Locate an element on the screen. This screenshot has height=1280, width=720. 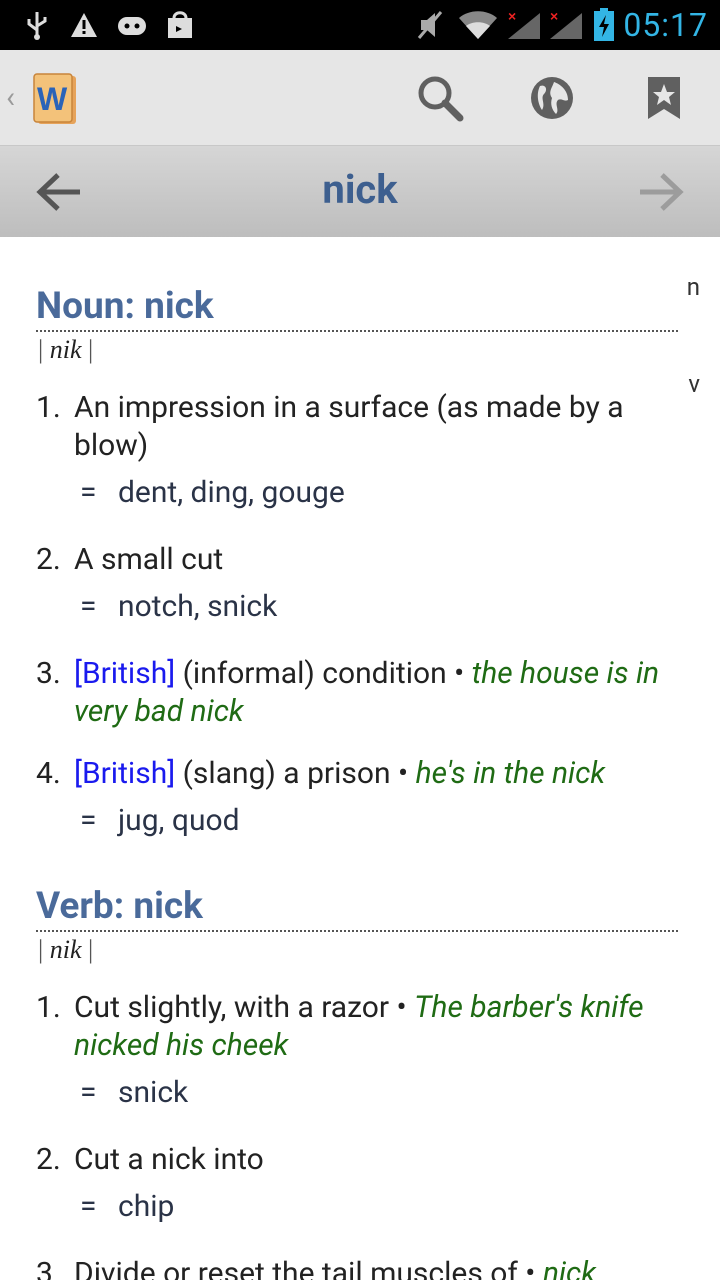
usage-example: he's in the nick is located at coordinates (510, 773).